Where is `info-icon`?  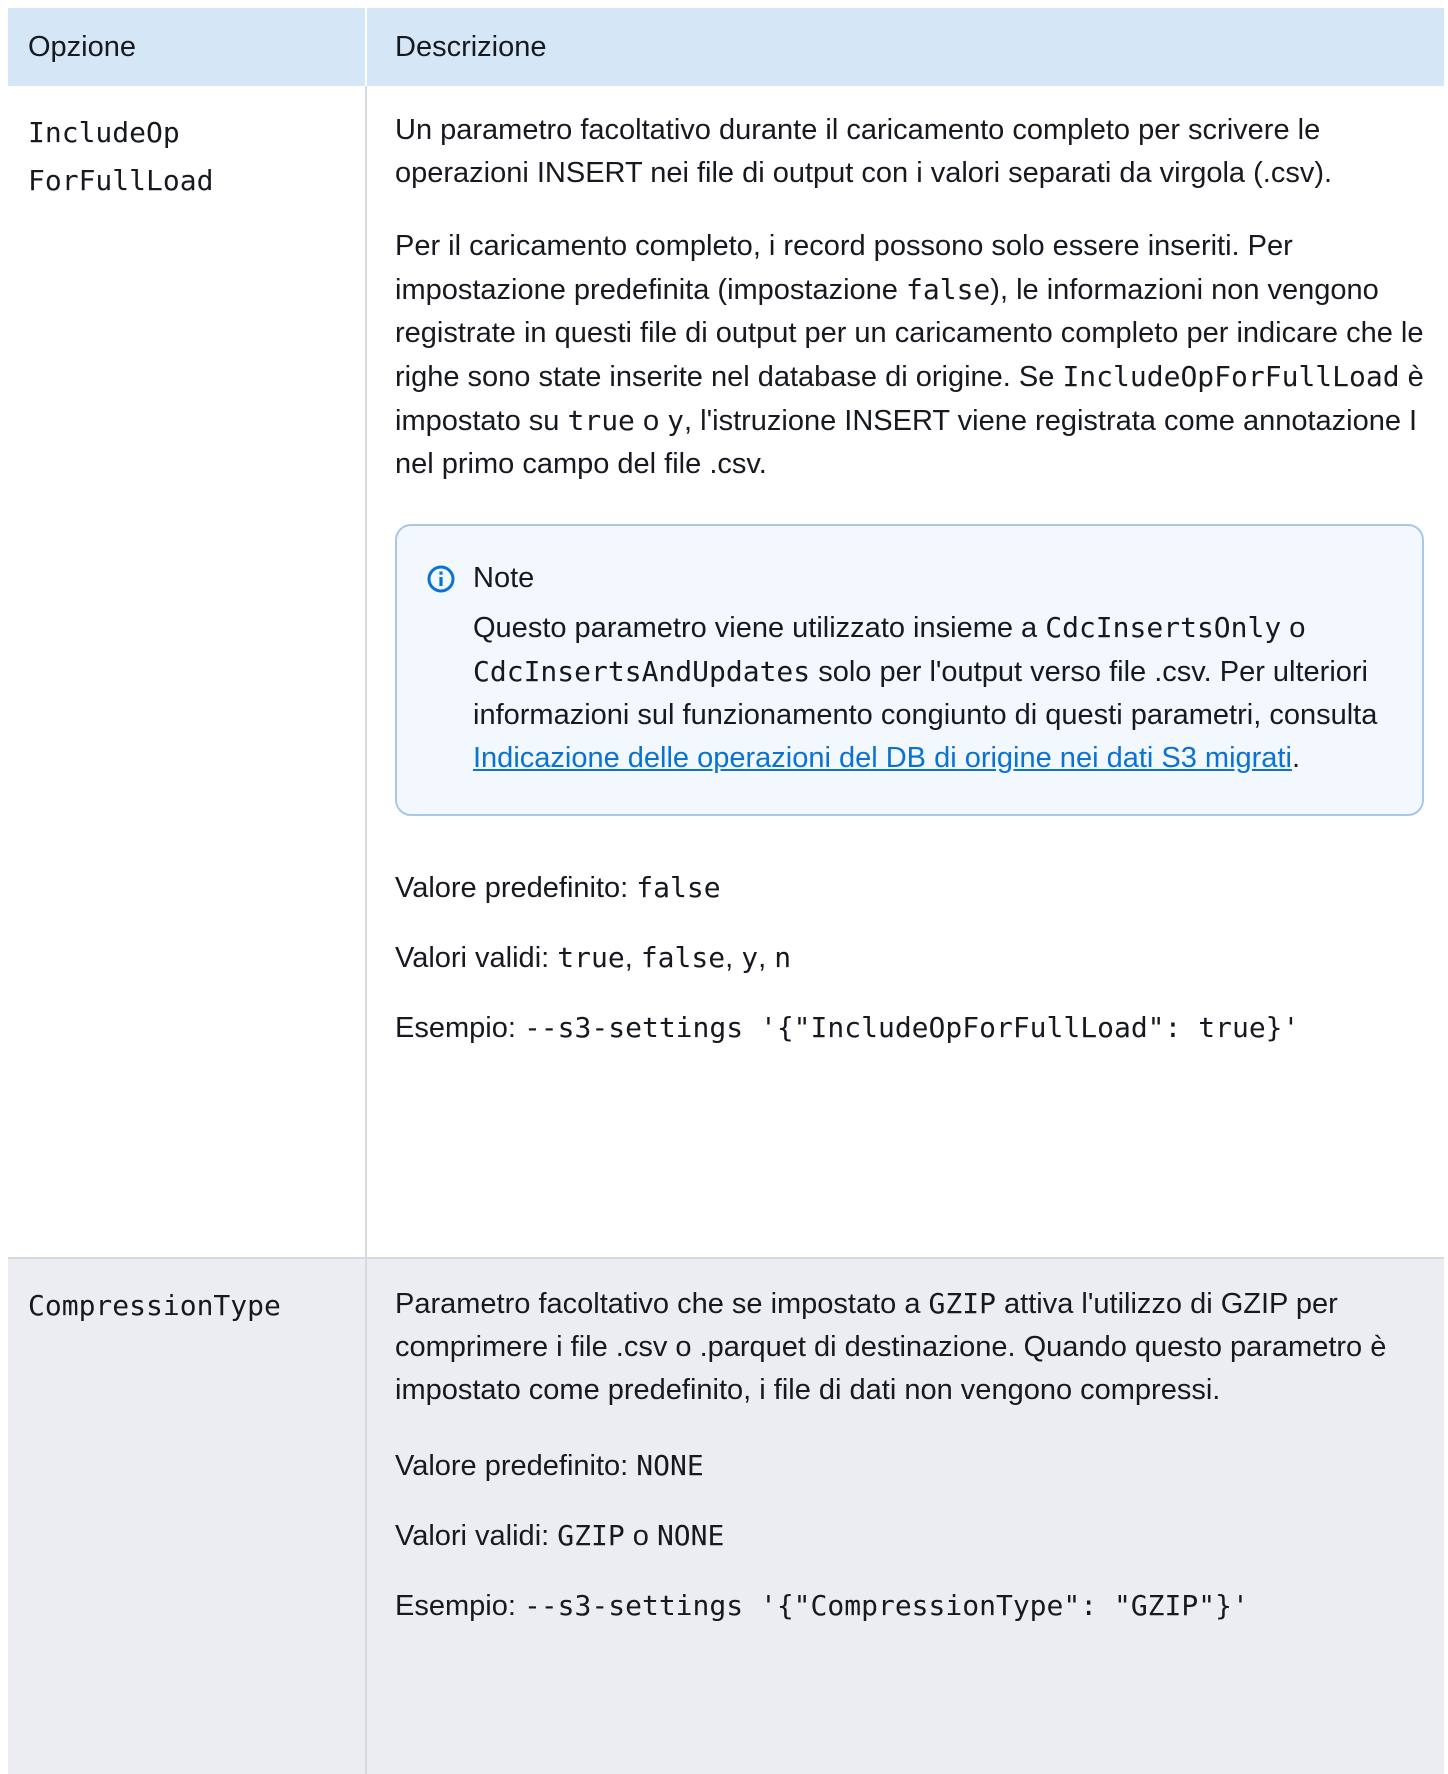 info-icon is located at coordinates (441, 578).